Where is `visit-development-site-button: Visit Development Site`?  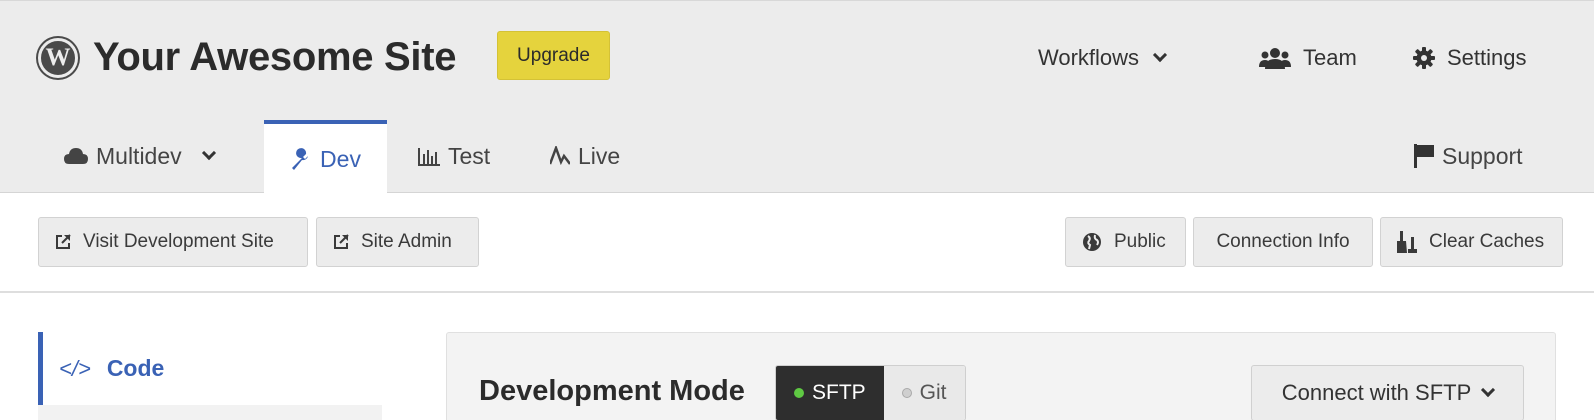 visit-development-site-button: Visit Development Site is located at coordinates (173, 242).